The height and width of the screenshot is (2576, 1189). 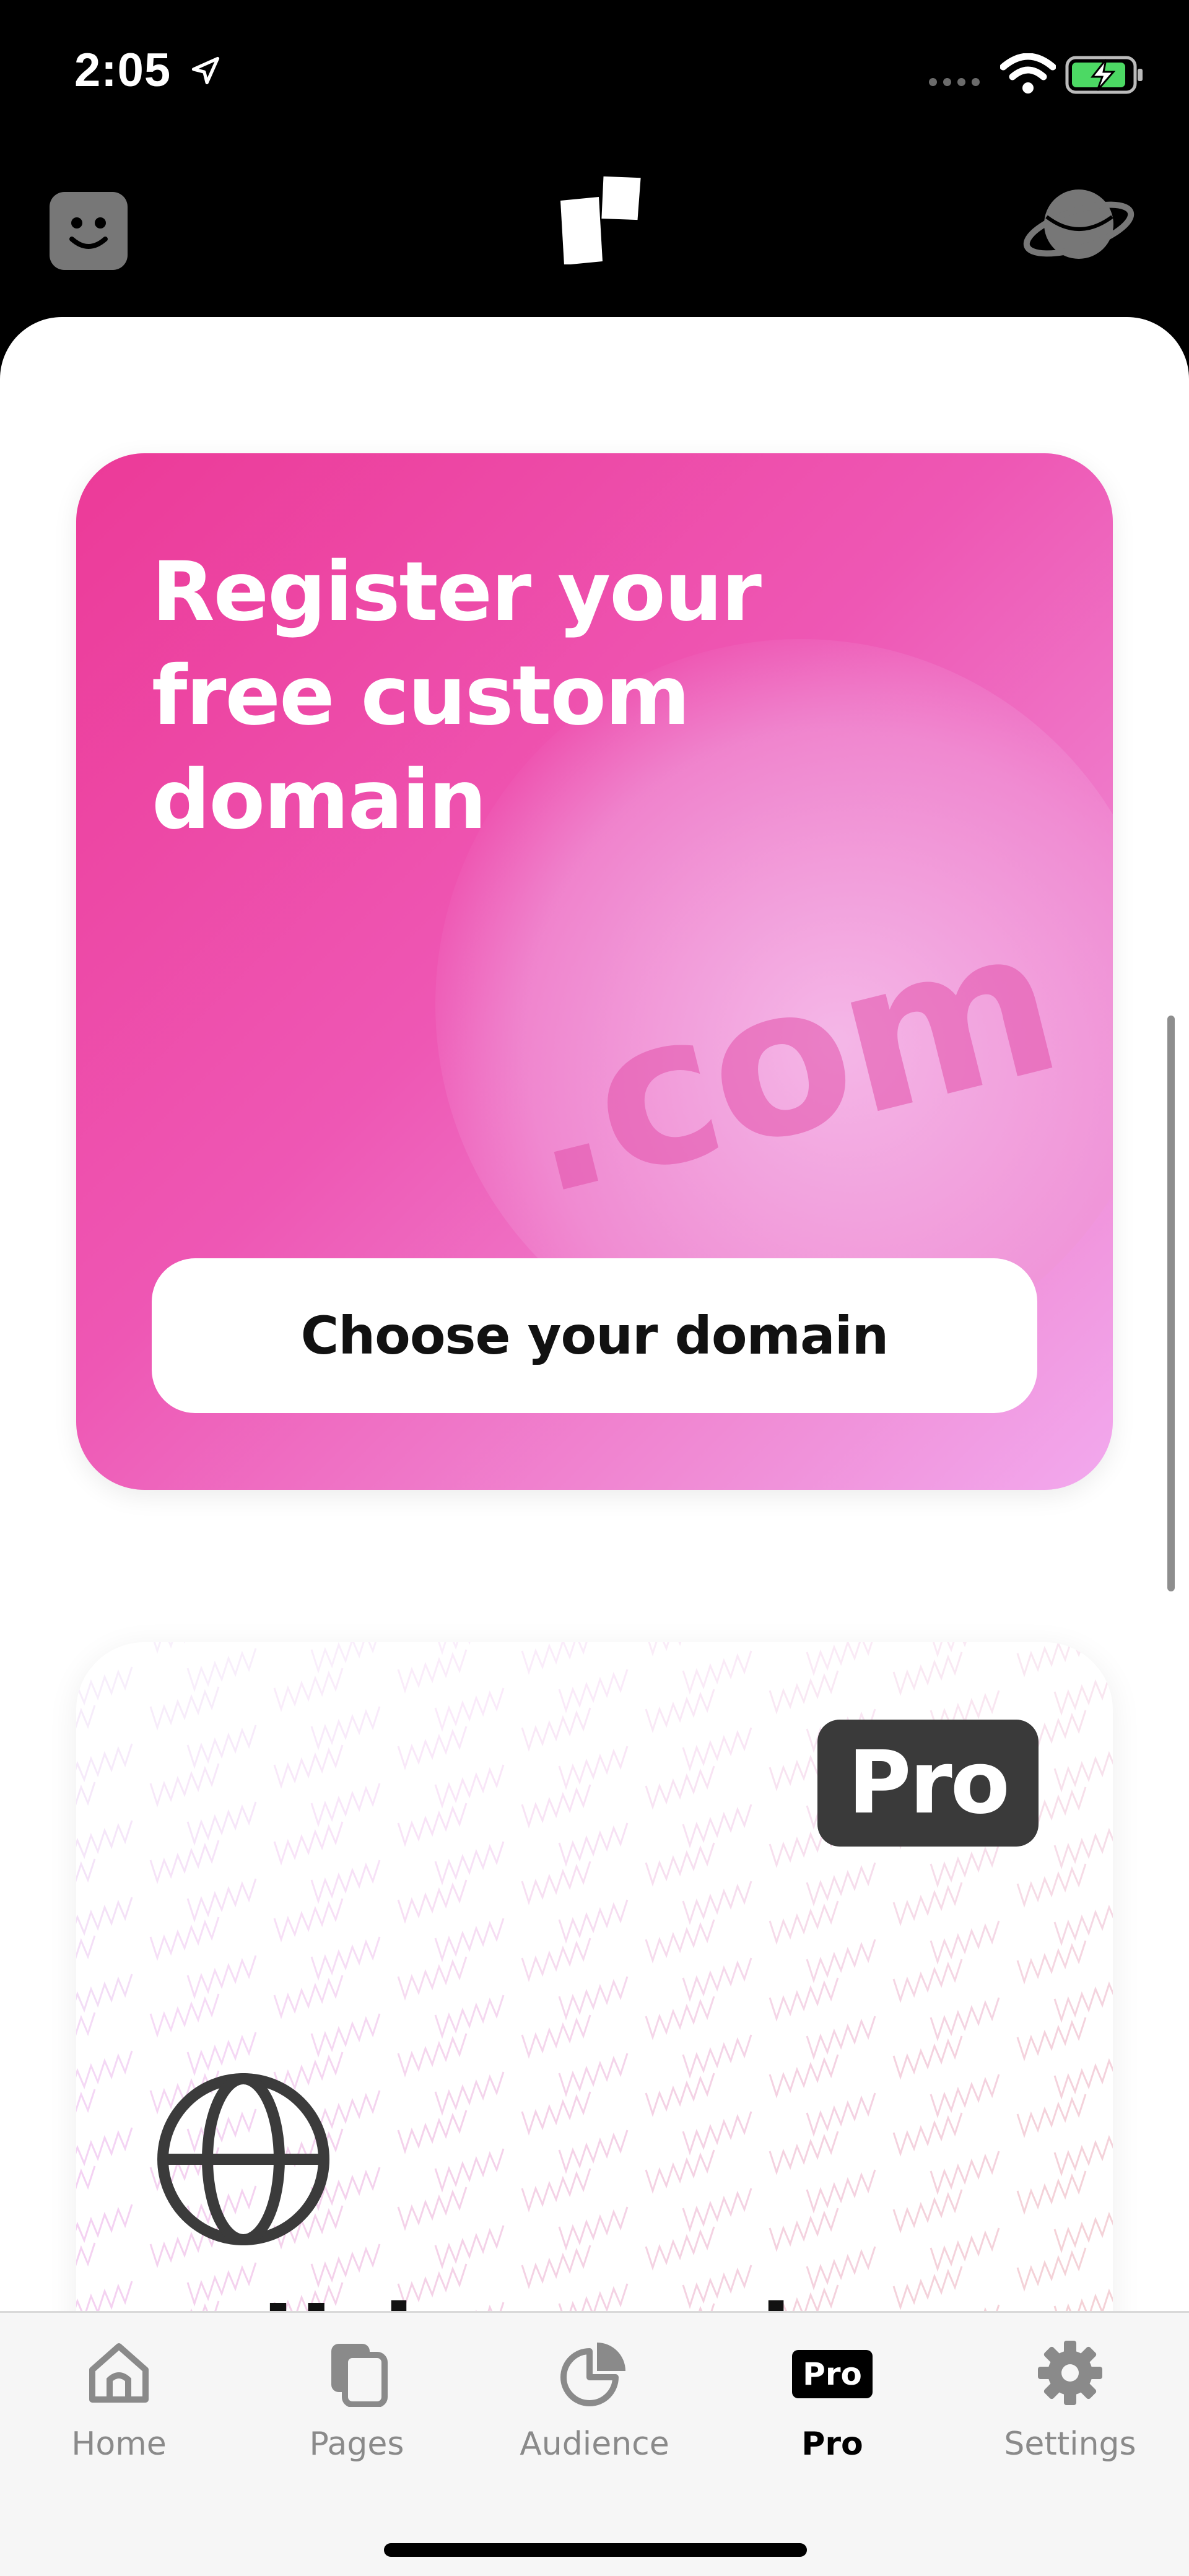 What do you see at coordinates (1171, 1303) in the screenshot?
I see `vertical-scrollbar` at bounding box center [1171, 1303].